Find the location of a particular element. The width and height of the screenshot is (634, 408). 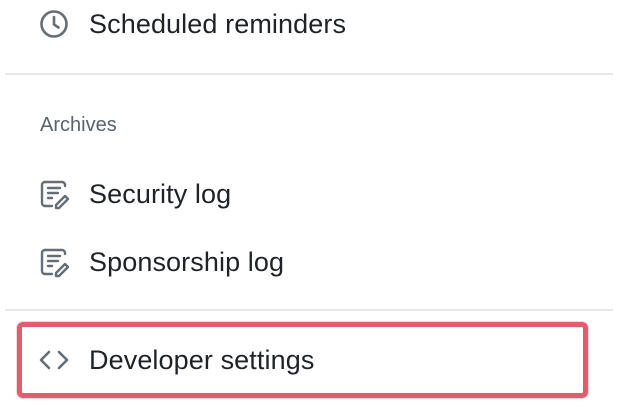

menu-item-scheduled-reminders: Scheduled reminders is located at coordinates (317, 24).